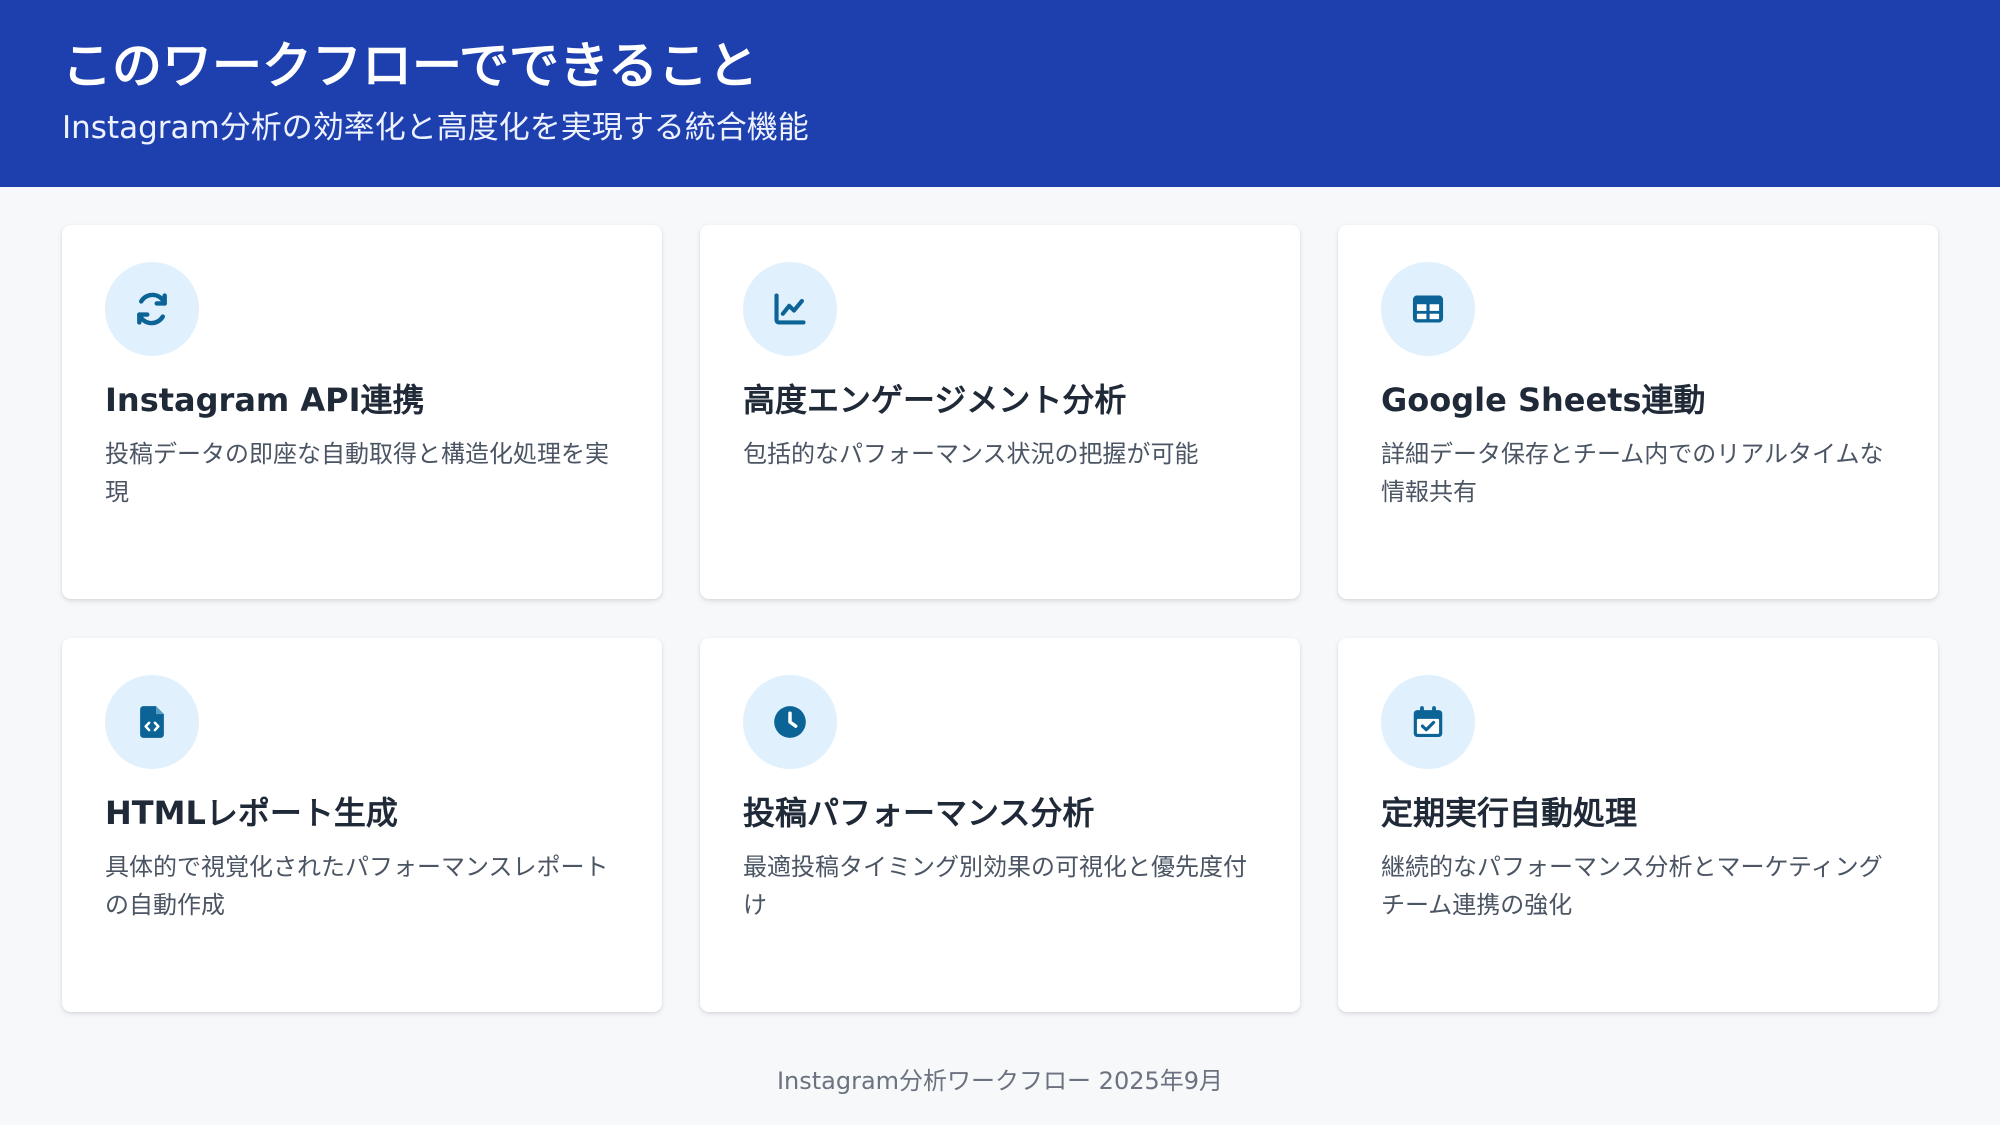 The image size is (2000, 1125). What do you see at coordinates (251, 813) in the screenshot?
I see `card-title: HTMLレポート生成` at bounding box center [251, 813].